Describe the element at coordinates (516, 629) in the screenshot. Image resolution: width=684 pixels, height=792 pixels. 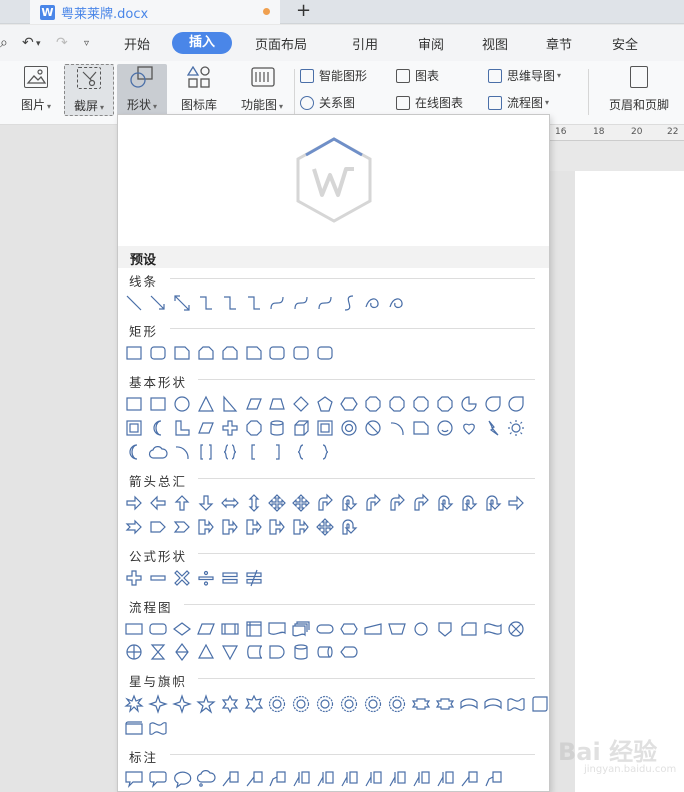
I see `shape-sumj-icon` at that location.